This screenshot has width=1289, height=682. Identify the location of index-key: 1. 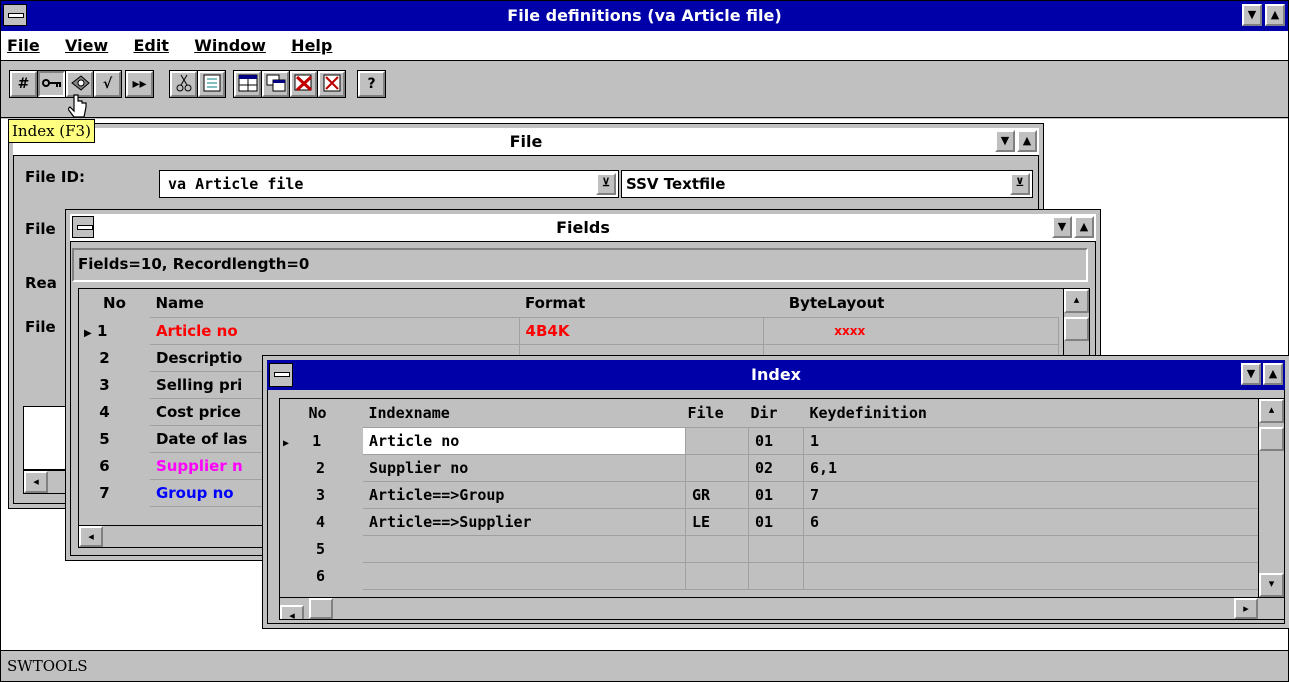
(1031, 440).